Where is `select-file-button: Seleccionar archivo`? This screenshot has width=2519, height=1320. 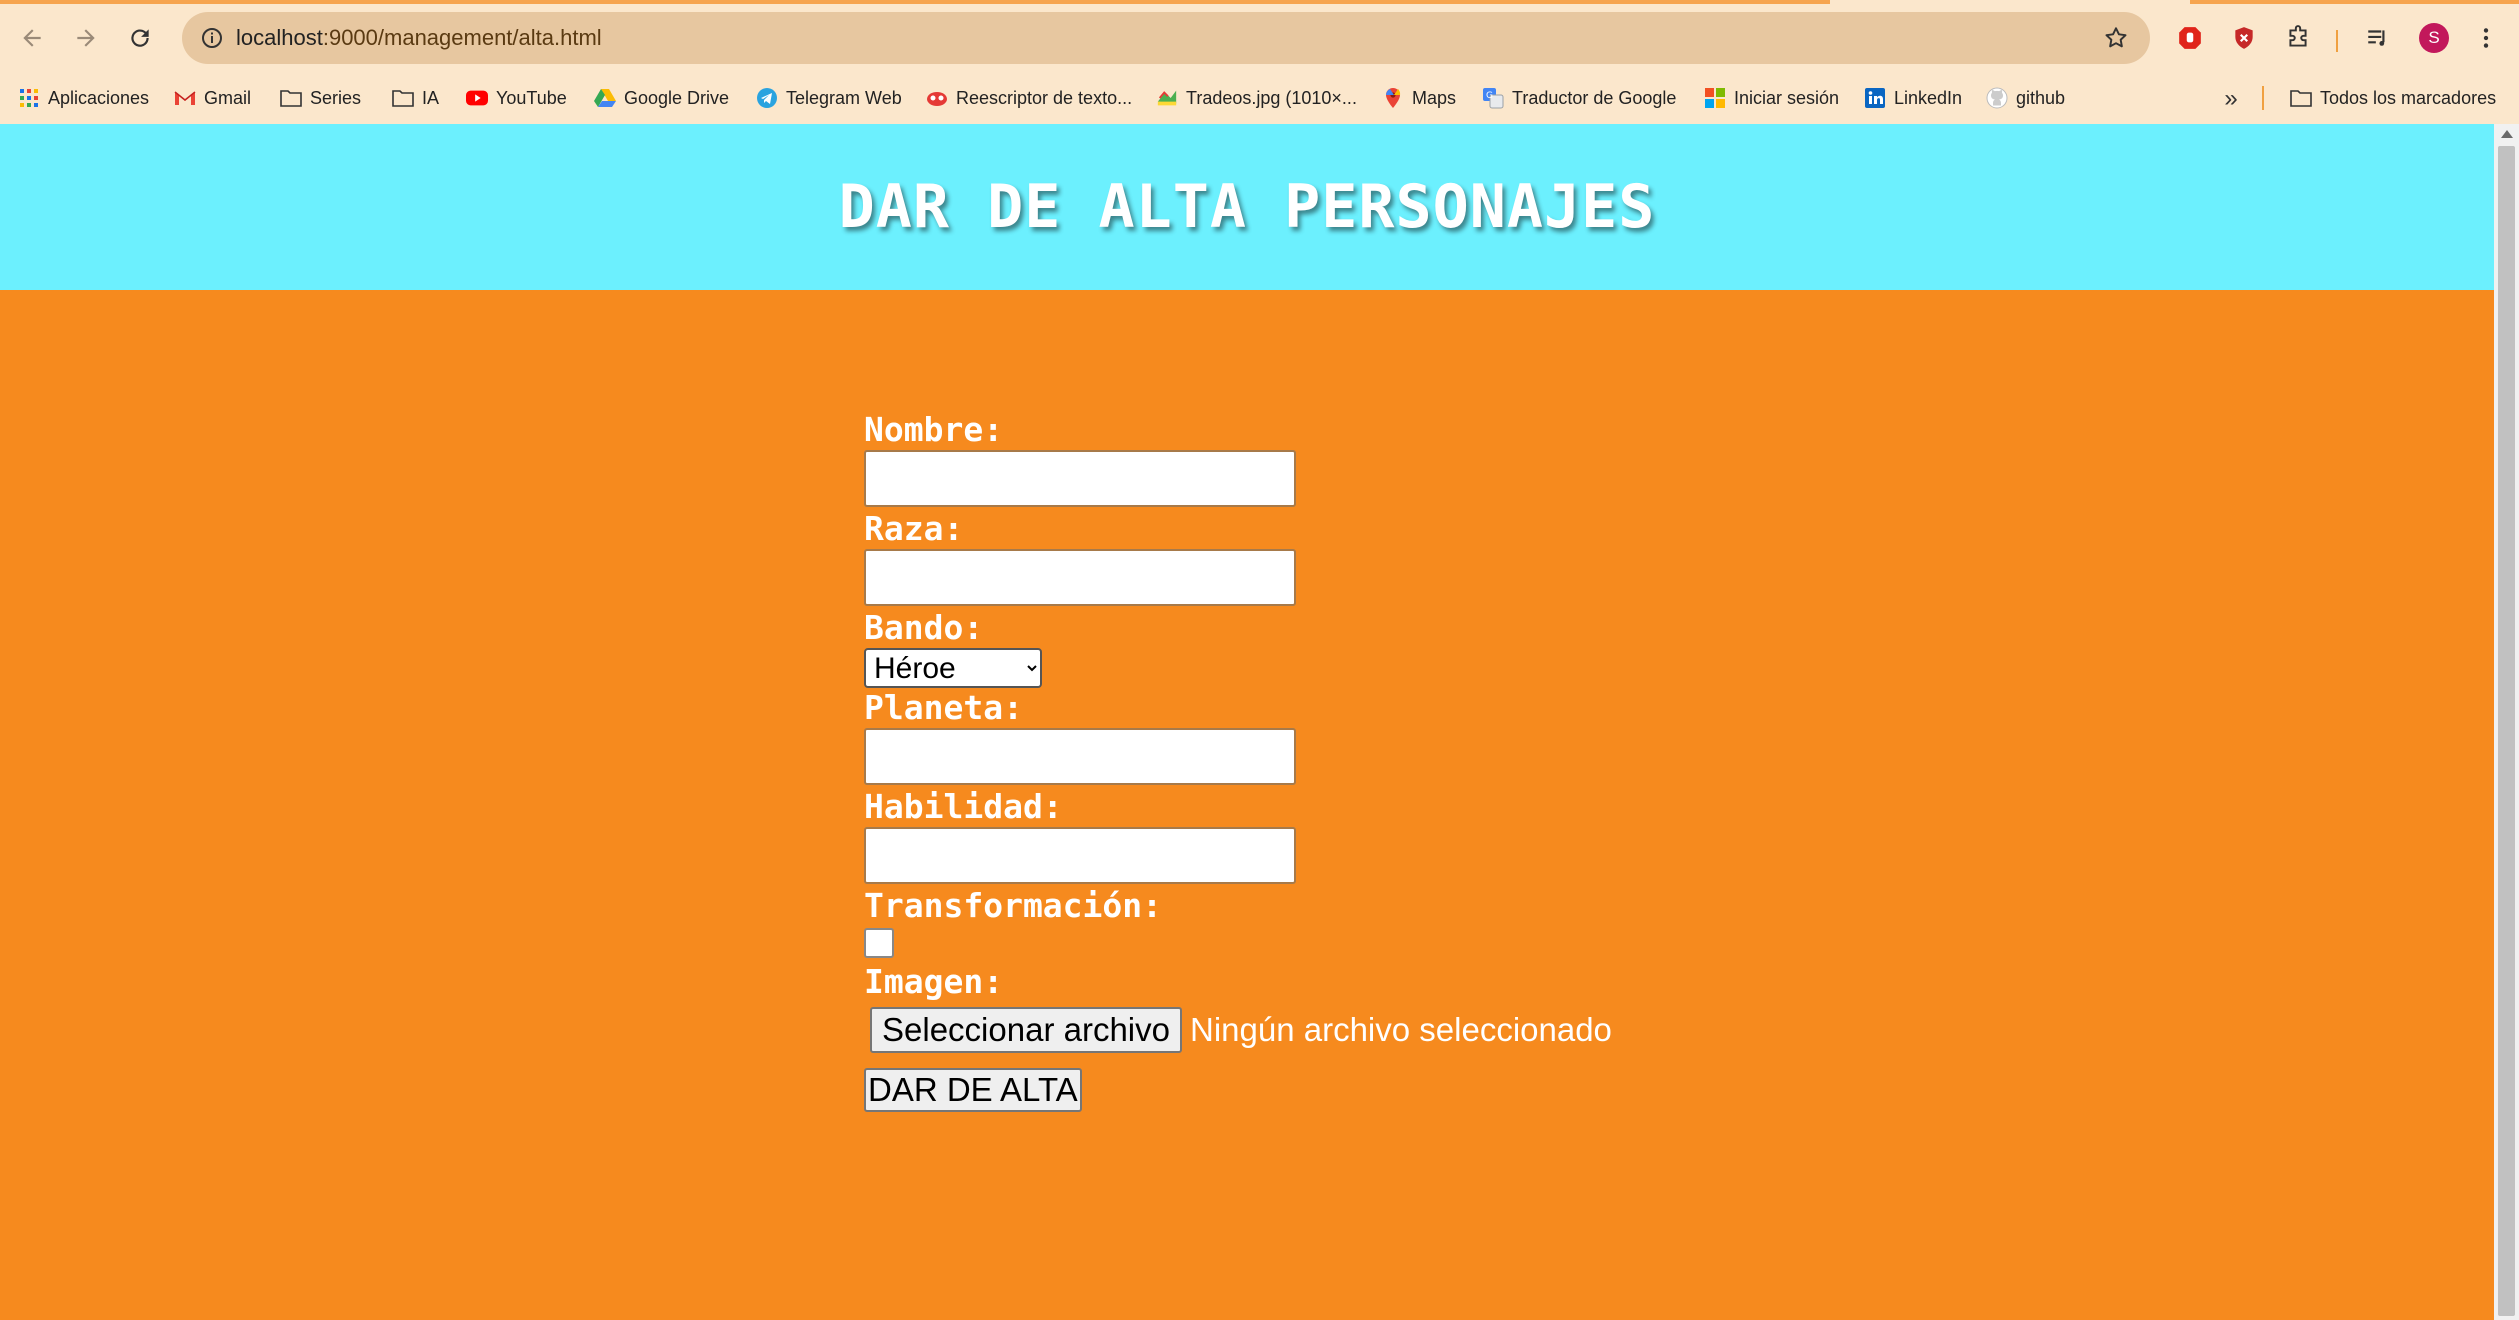
select-file-button: Seleccionar archivo is located at coordinates (1026, 1030).